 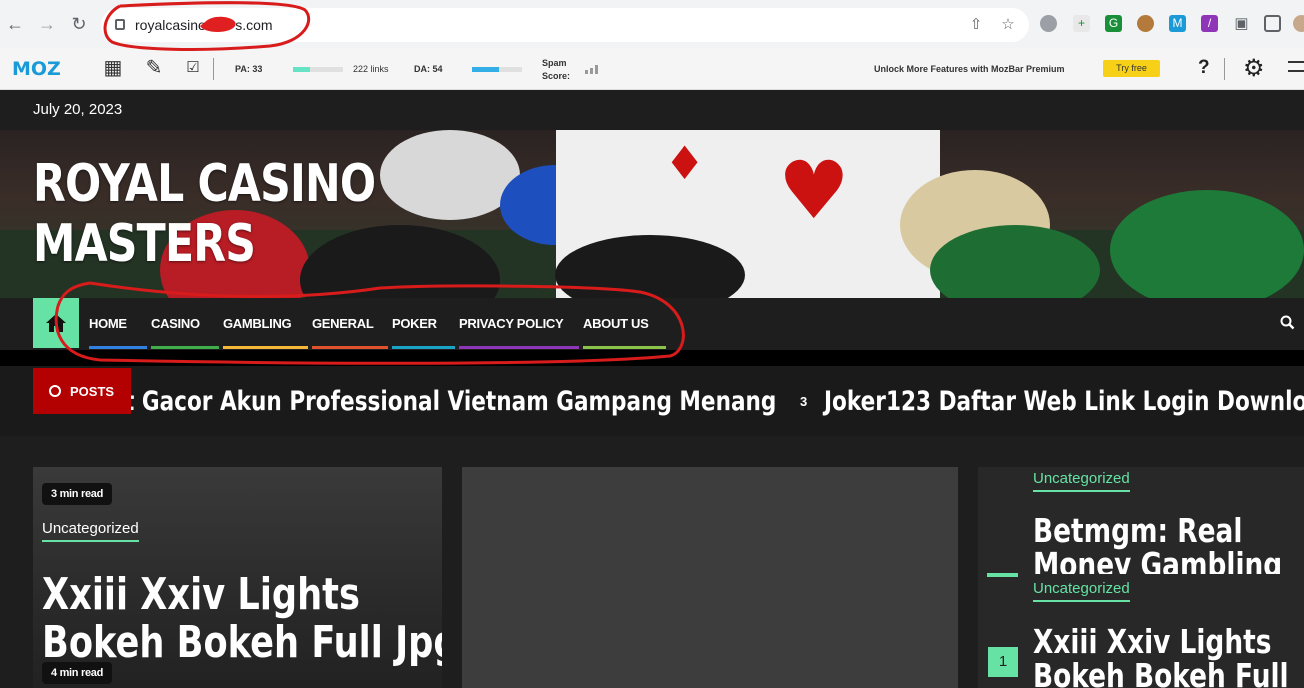 I want to click on pa-label: PA: 33, so click(x=249, y=69).